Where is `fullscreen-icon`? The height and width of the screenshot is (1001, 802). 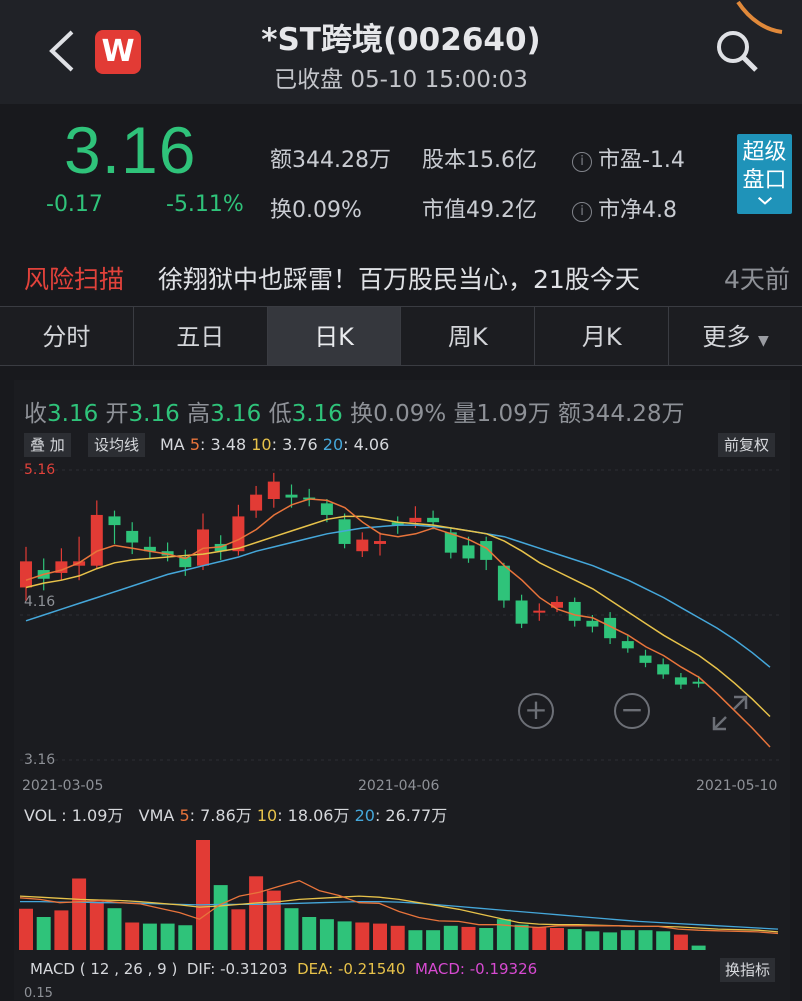
fullscreen-icon is located at coordinates (730, 713).